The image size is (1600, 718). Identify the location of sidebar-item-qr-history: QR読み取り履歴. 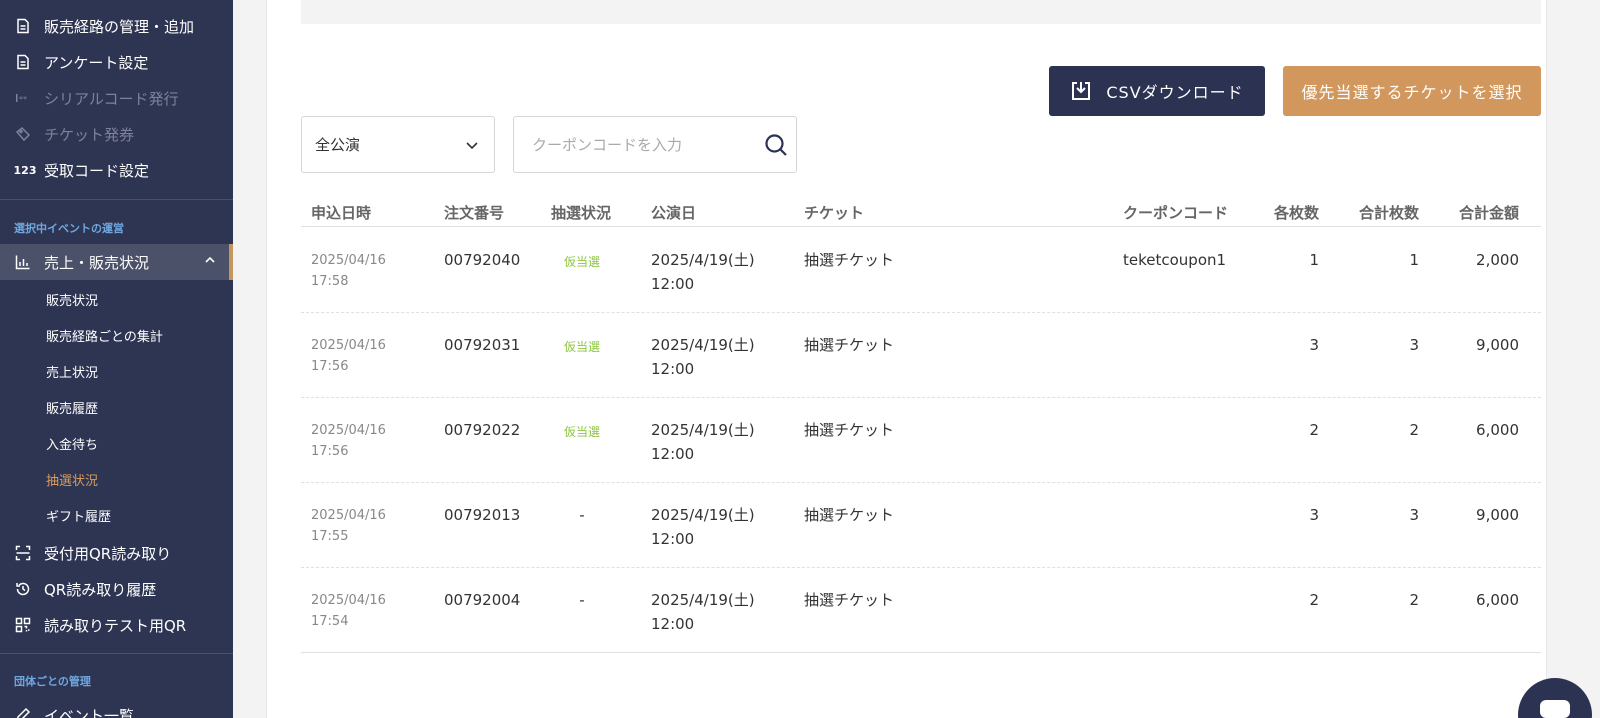
(116, 589).